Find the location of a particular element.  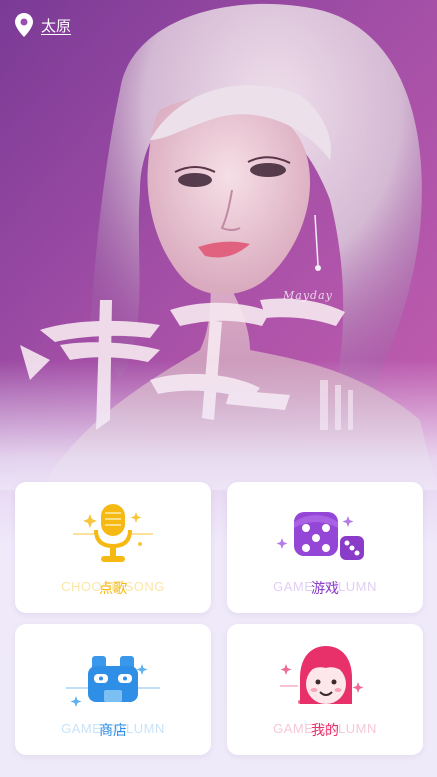

hero-caption: Mayday is located at coordinates (308, 295).